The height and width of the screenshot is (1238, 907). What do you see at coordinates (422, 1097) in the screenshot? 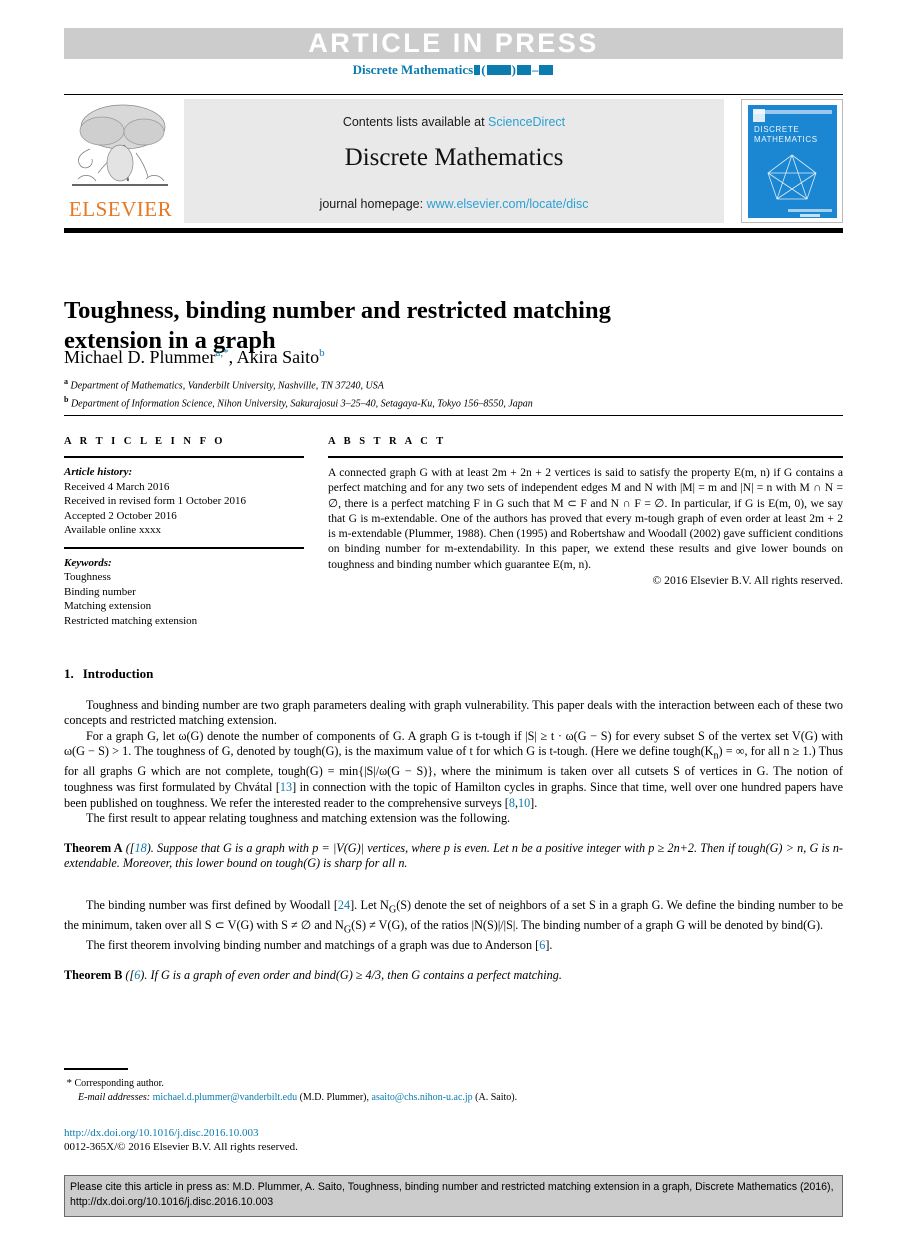
I see `email-link-saito: asaito@chs.nihon-u.ac.jp` at bounding box center [422, 1097].